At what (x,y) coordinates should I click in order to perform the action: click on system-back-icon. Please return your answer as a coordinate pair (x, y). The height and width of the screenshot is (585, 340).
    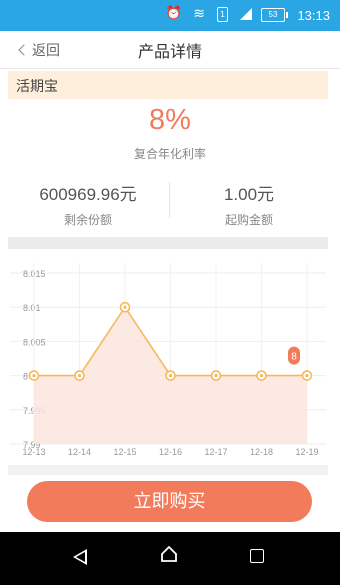
    Looking at the image, I should click on (80, 557).